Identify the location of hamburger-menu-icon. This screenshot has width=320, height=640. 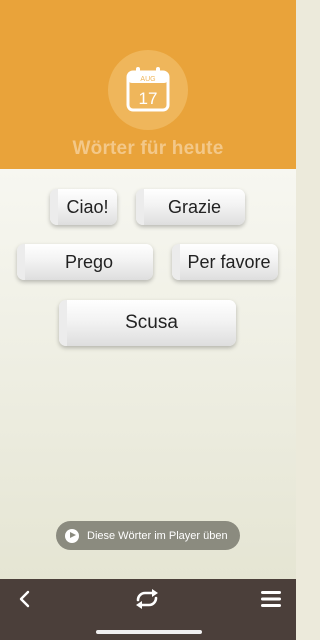
(271, 599).